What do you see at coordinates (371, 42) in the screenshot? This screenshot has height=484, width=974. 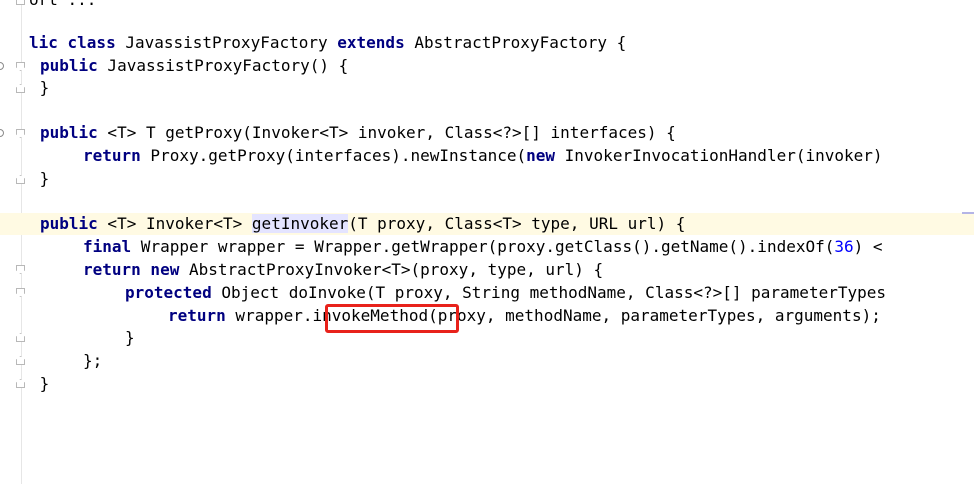 I see `keyword: extends` at bounding box center [371, 42].